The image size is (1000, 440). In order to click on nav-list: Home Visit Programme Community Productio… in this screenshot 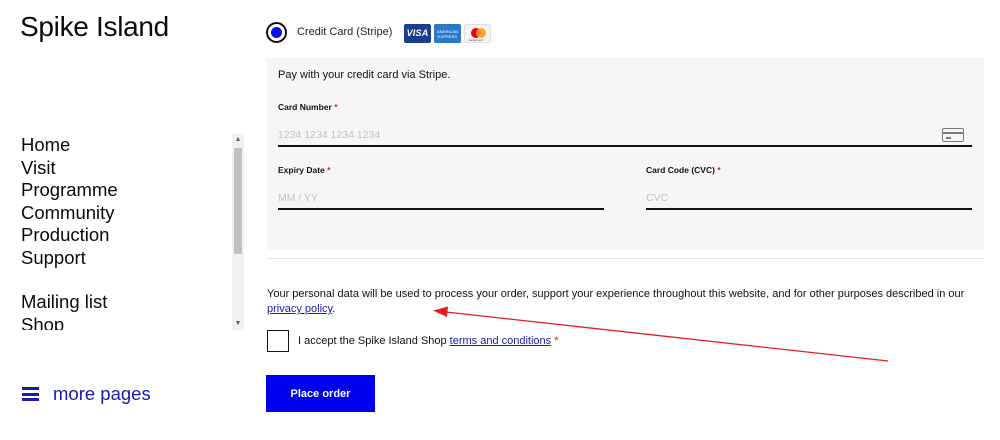, I will do `click(69, 232)`.